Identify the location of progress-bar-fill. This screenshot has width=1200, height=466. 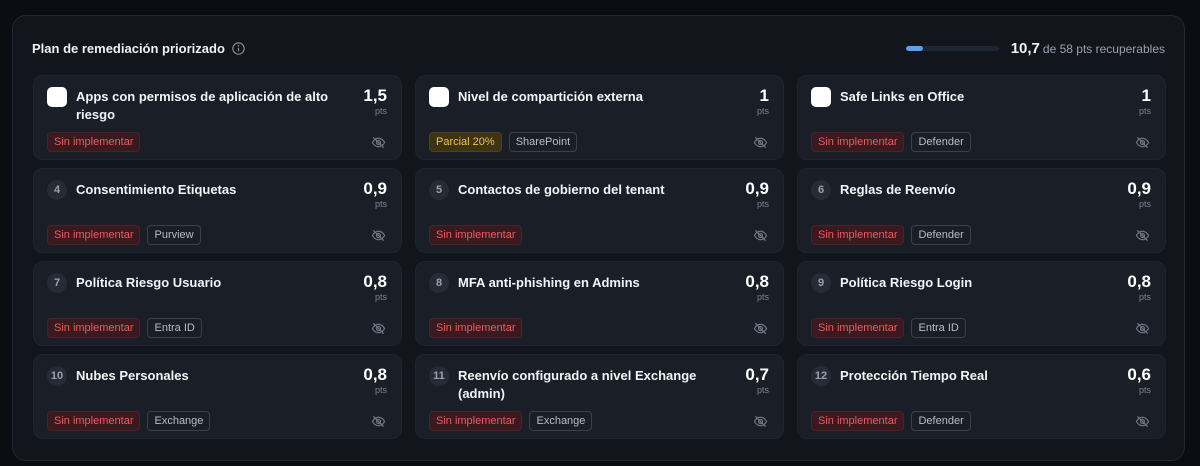
(914, 48).